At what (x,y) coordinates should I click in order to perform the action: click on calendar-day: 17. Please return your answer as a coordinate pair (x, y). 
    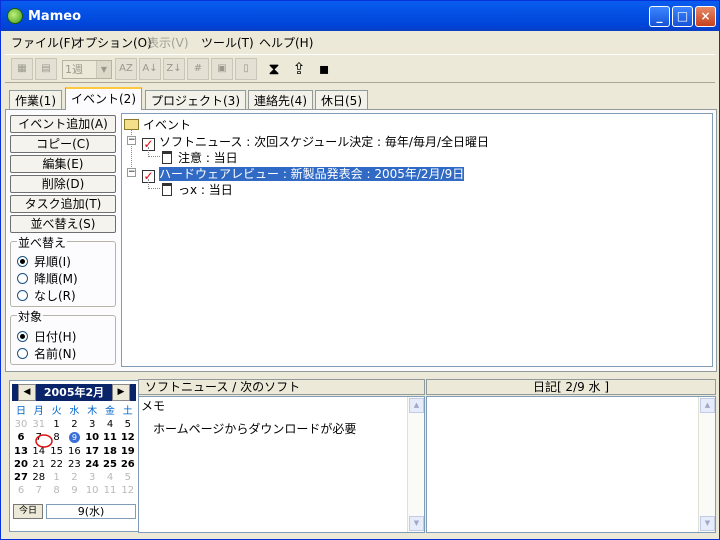
    Looking at the image, I should click on (92, 451).